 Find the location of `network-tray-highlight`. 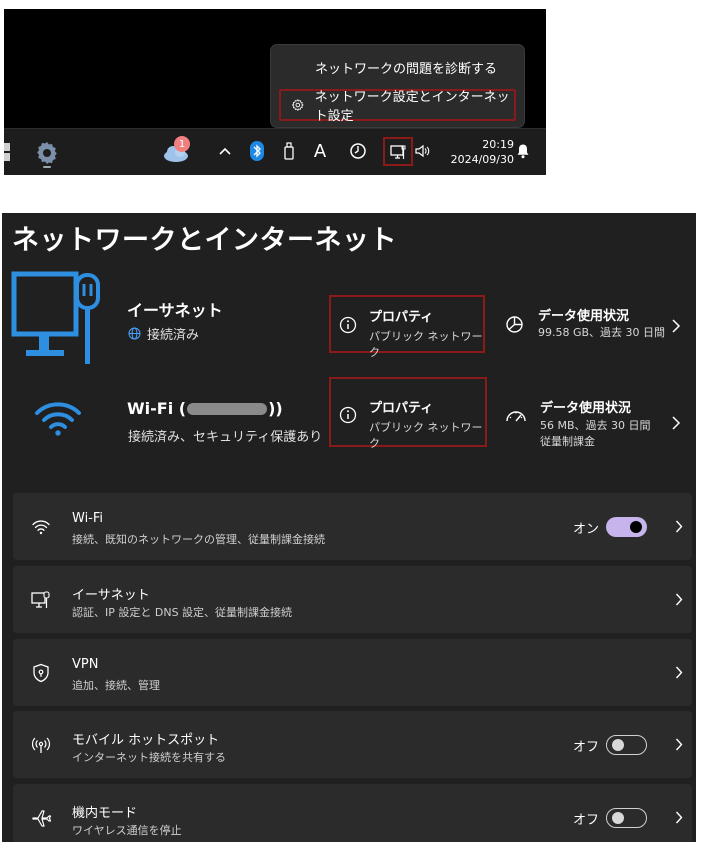

network-tray-highlight is located at coordinates (398, 151).